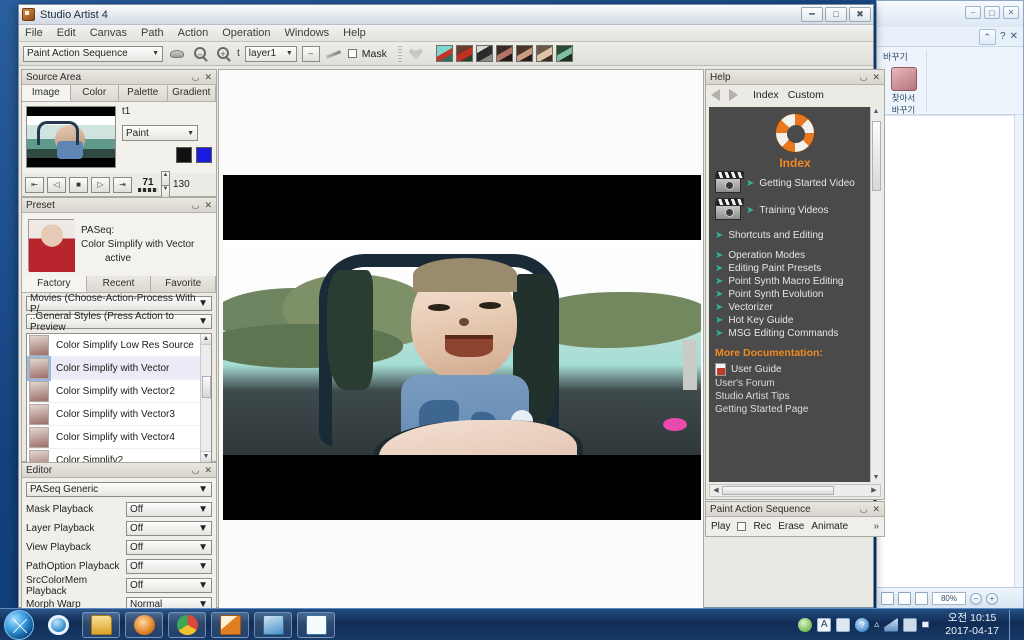  Describe the element at coordinates (202, 470) in the screenshot. I see `editor-header-buttons: ◡ ✕` at that location.